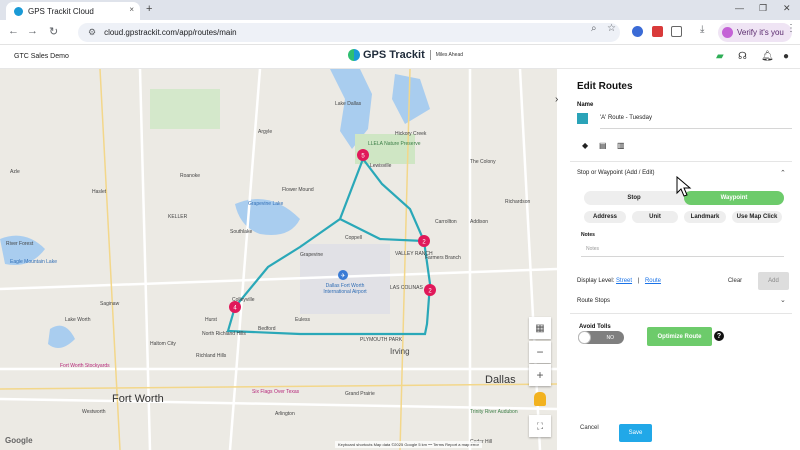  I want to click on notes-textarea: Notes, so click(592, 249).